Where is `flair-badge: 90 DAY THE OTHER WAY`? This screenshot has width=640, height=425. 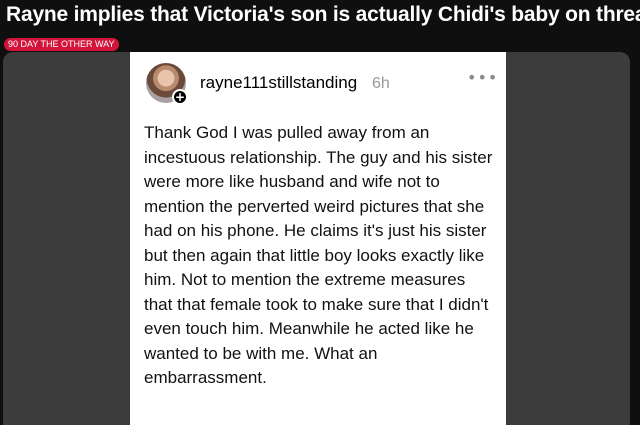 flair-badge: 90 DAY THE OTHER WAY is located at coordinates (61, 44).